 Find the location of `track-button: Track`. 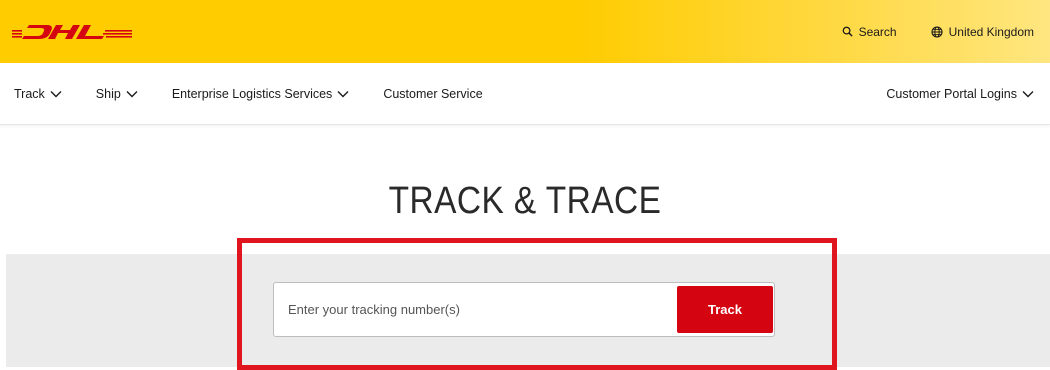

track-button: Track is located at coordinates (725, 309).